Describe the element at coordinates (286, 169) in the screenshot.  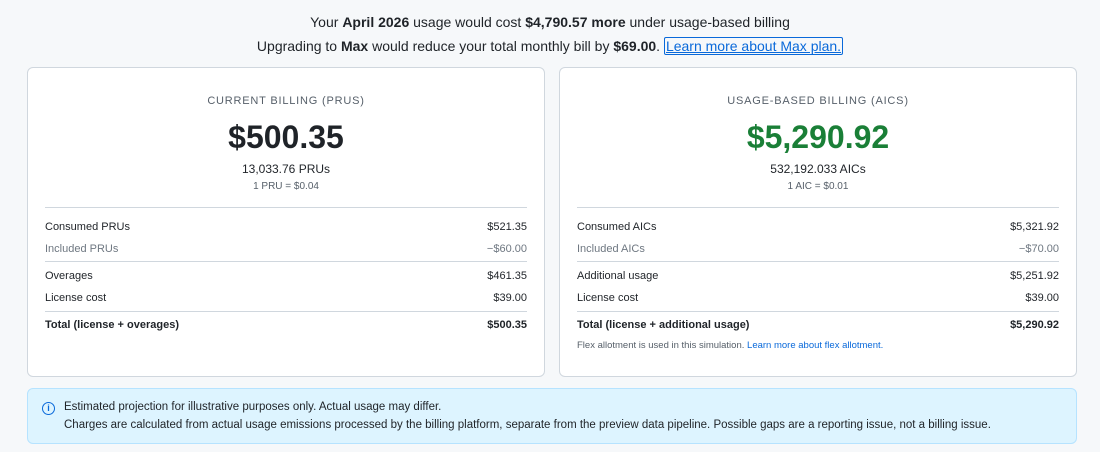
I see `card-units: 13,033.76 PRUs` at that location.